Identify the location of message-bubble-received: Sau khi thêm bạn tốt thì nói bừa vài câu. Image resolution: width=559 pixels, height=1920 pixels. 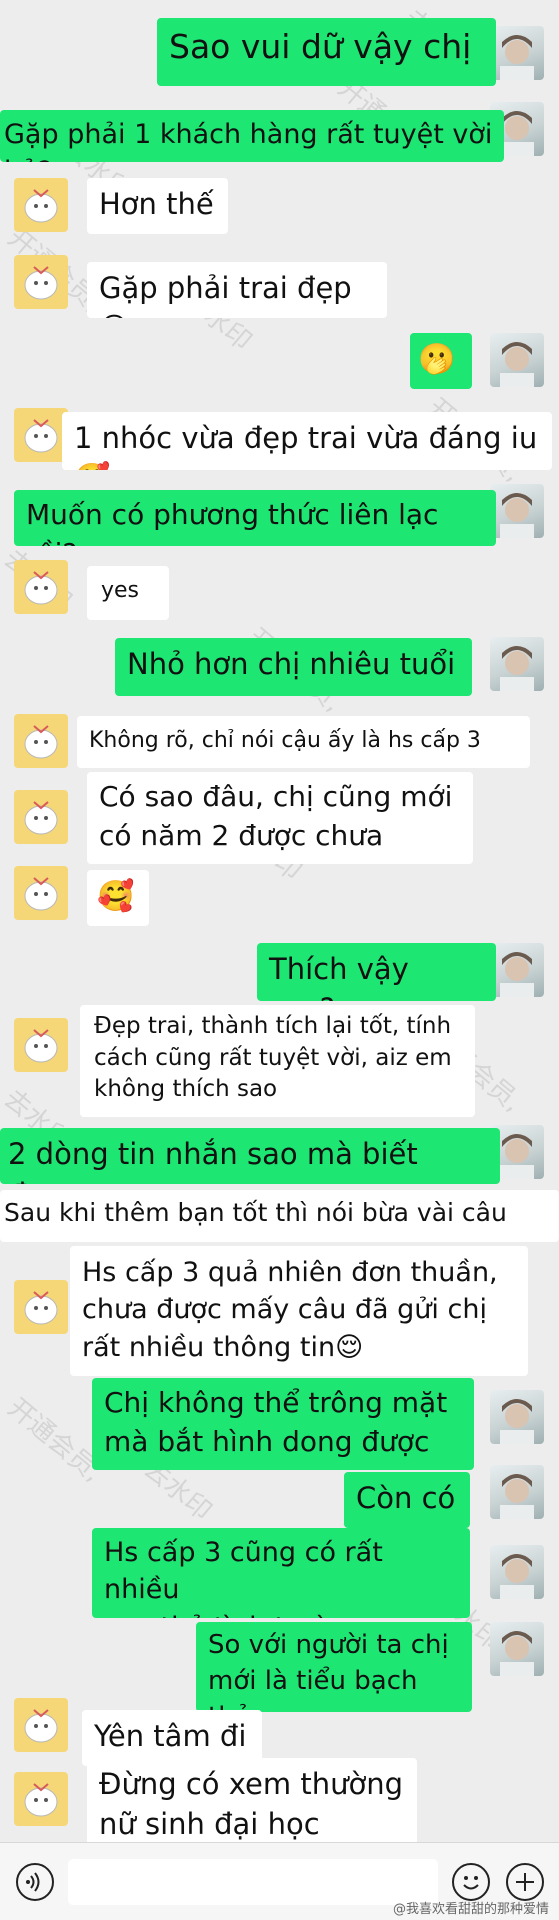
(279, 1216).